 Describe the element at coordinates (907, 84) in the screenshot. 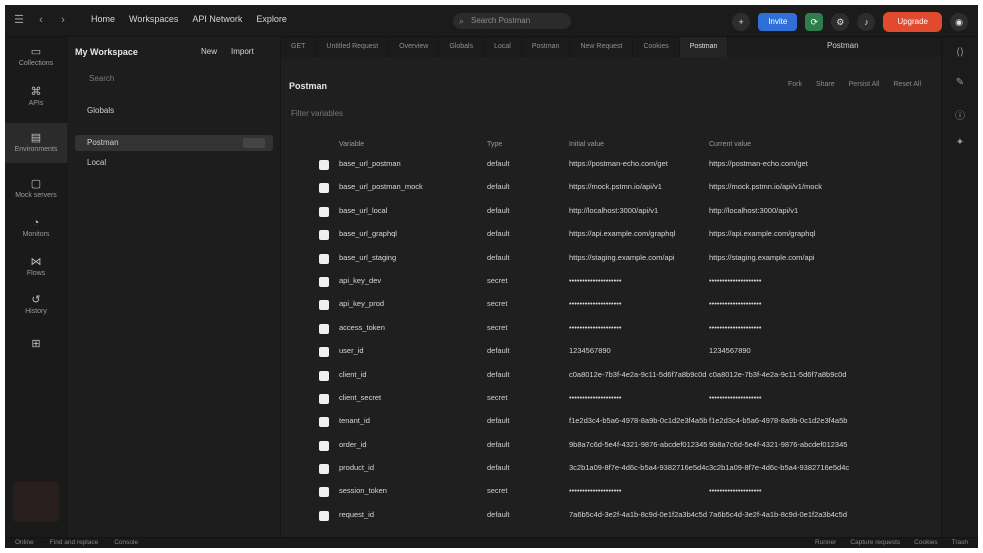

I see `reset-all-button: Reset All` at that location.